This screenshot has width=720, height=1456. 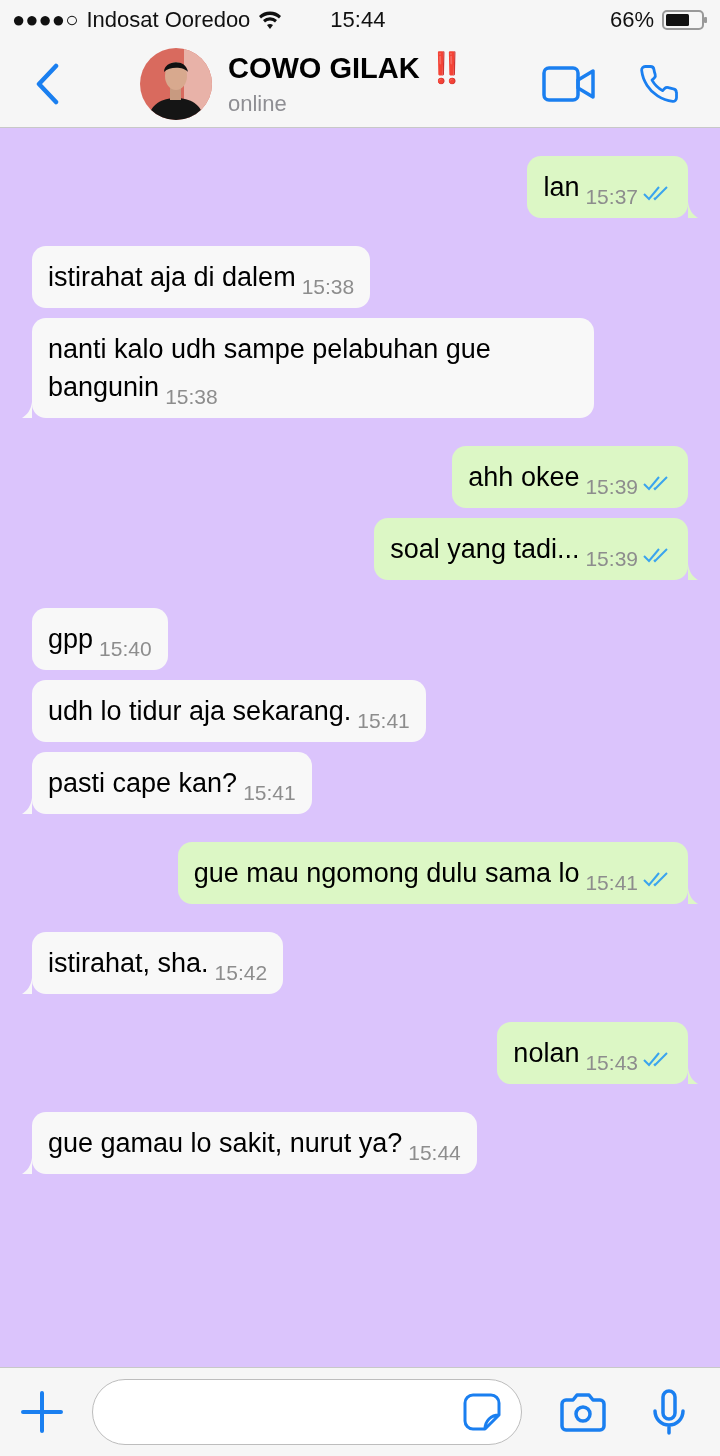 What do you see at coordinates (569, 83) in the screenshot?
I see `video-call-icon` at bounding box center [569, 83].